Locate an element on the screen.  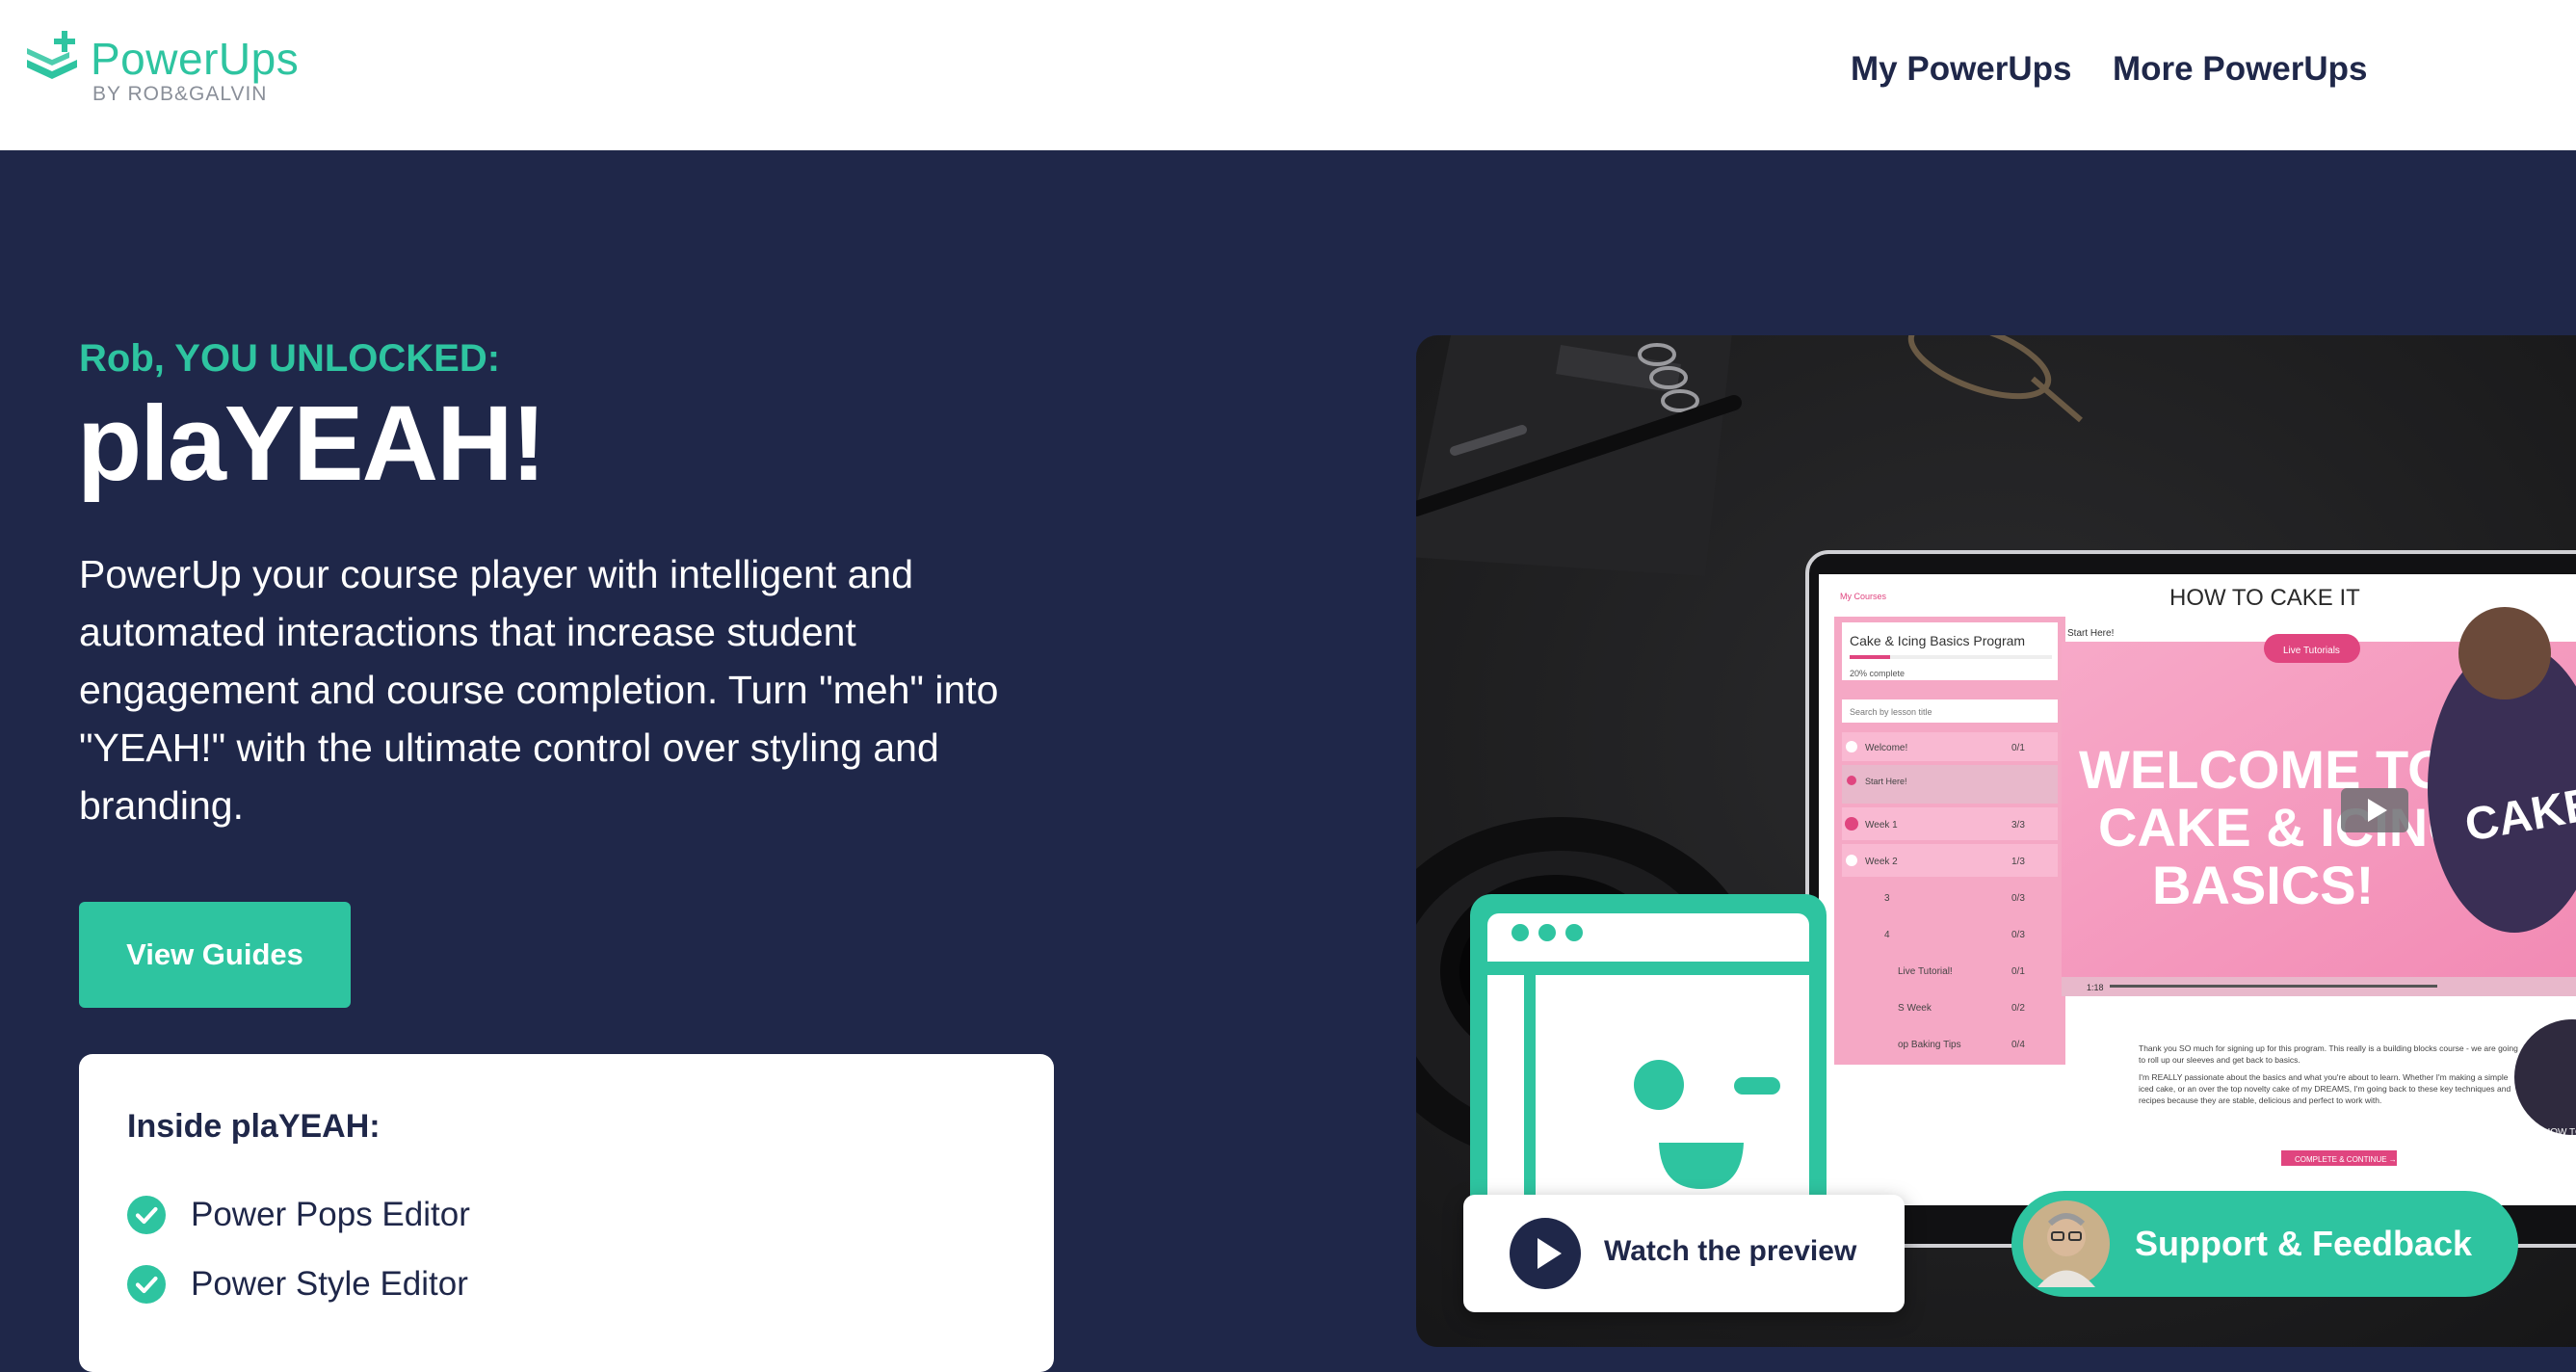
lesson-title: Live Tutorial! is located at coordinates (1926, 971).